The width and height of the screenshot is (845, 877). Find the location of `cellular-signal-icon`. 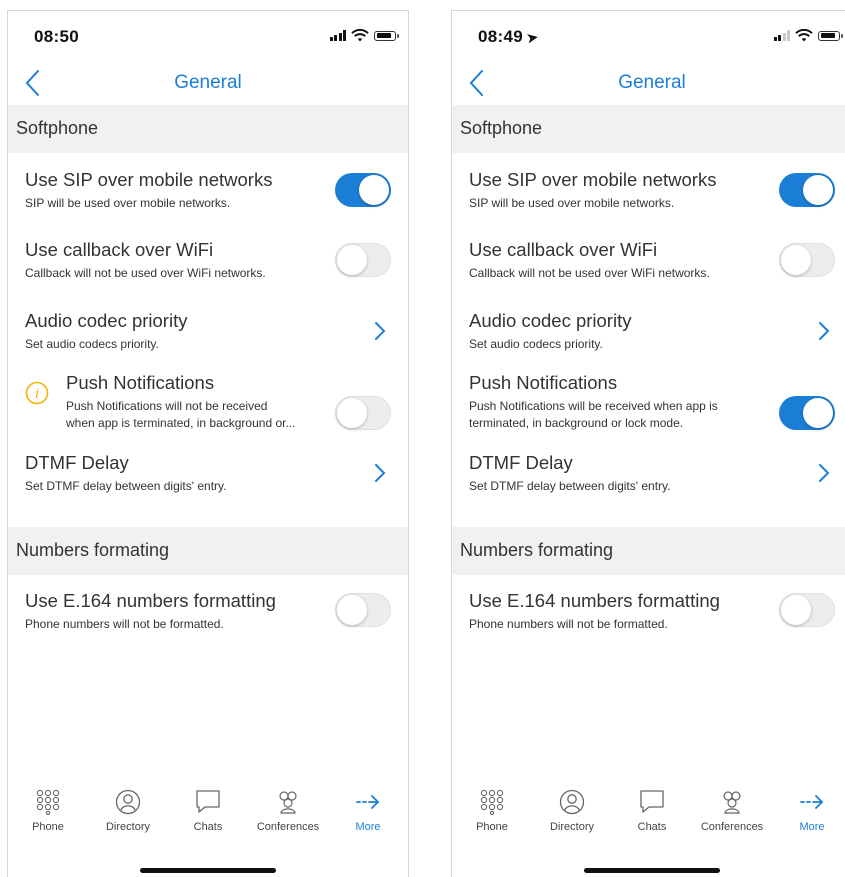

cellular-signal-icon is located at coordinates (781, 35).